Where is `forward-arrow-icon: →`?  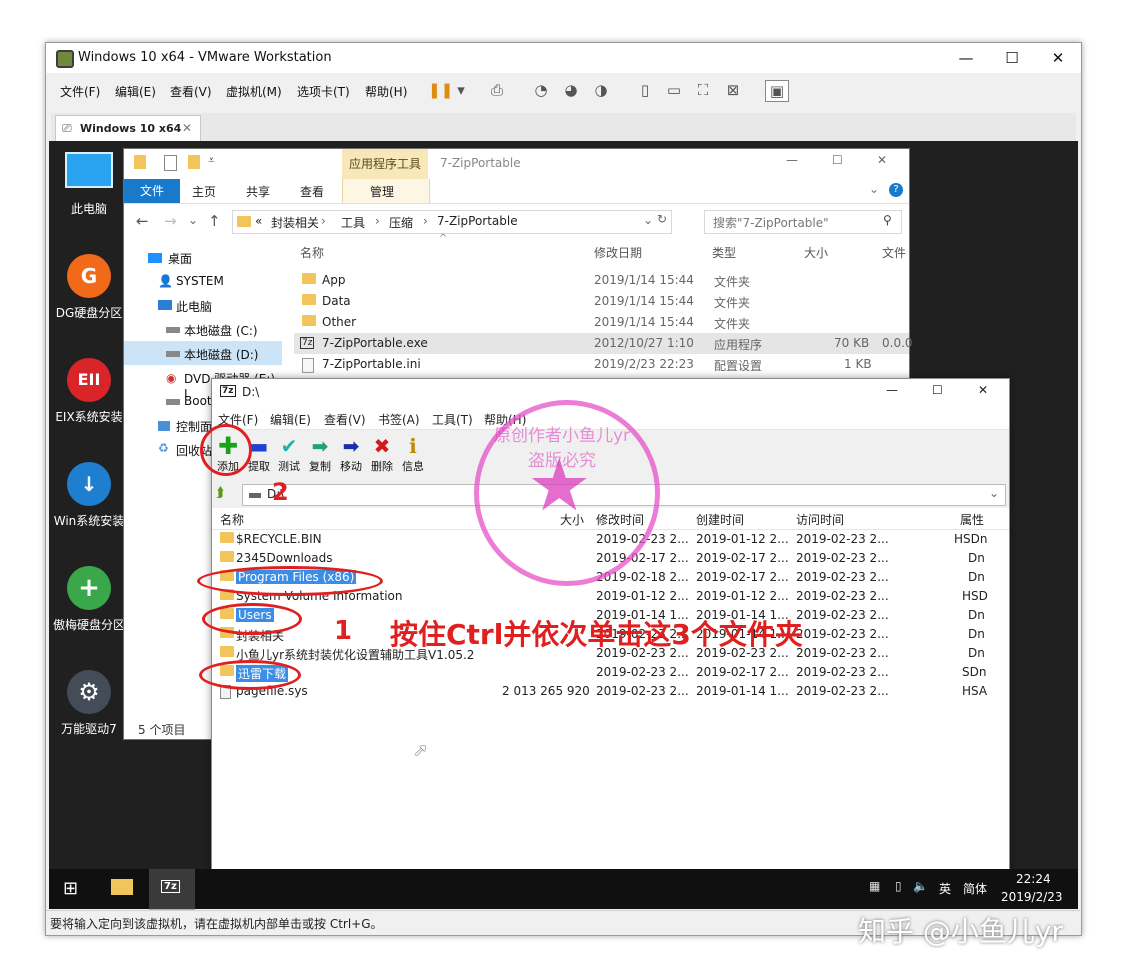 forward-arrow-icon: → is located at coordinates (170, 221).